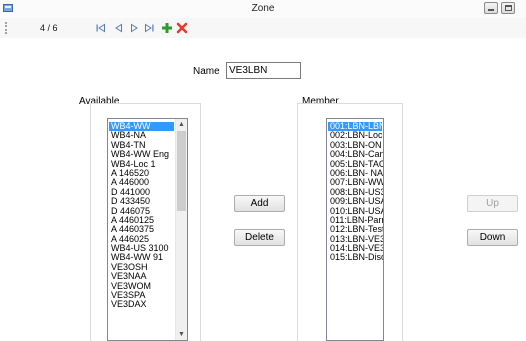  What do you see at coordinates (101, 28) in the screenshot?
I see `move-first-icon` at bounding box center [101, 28].